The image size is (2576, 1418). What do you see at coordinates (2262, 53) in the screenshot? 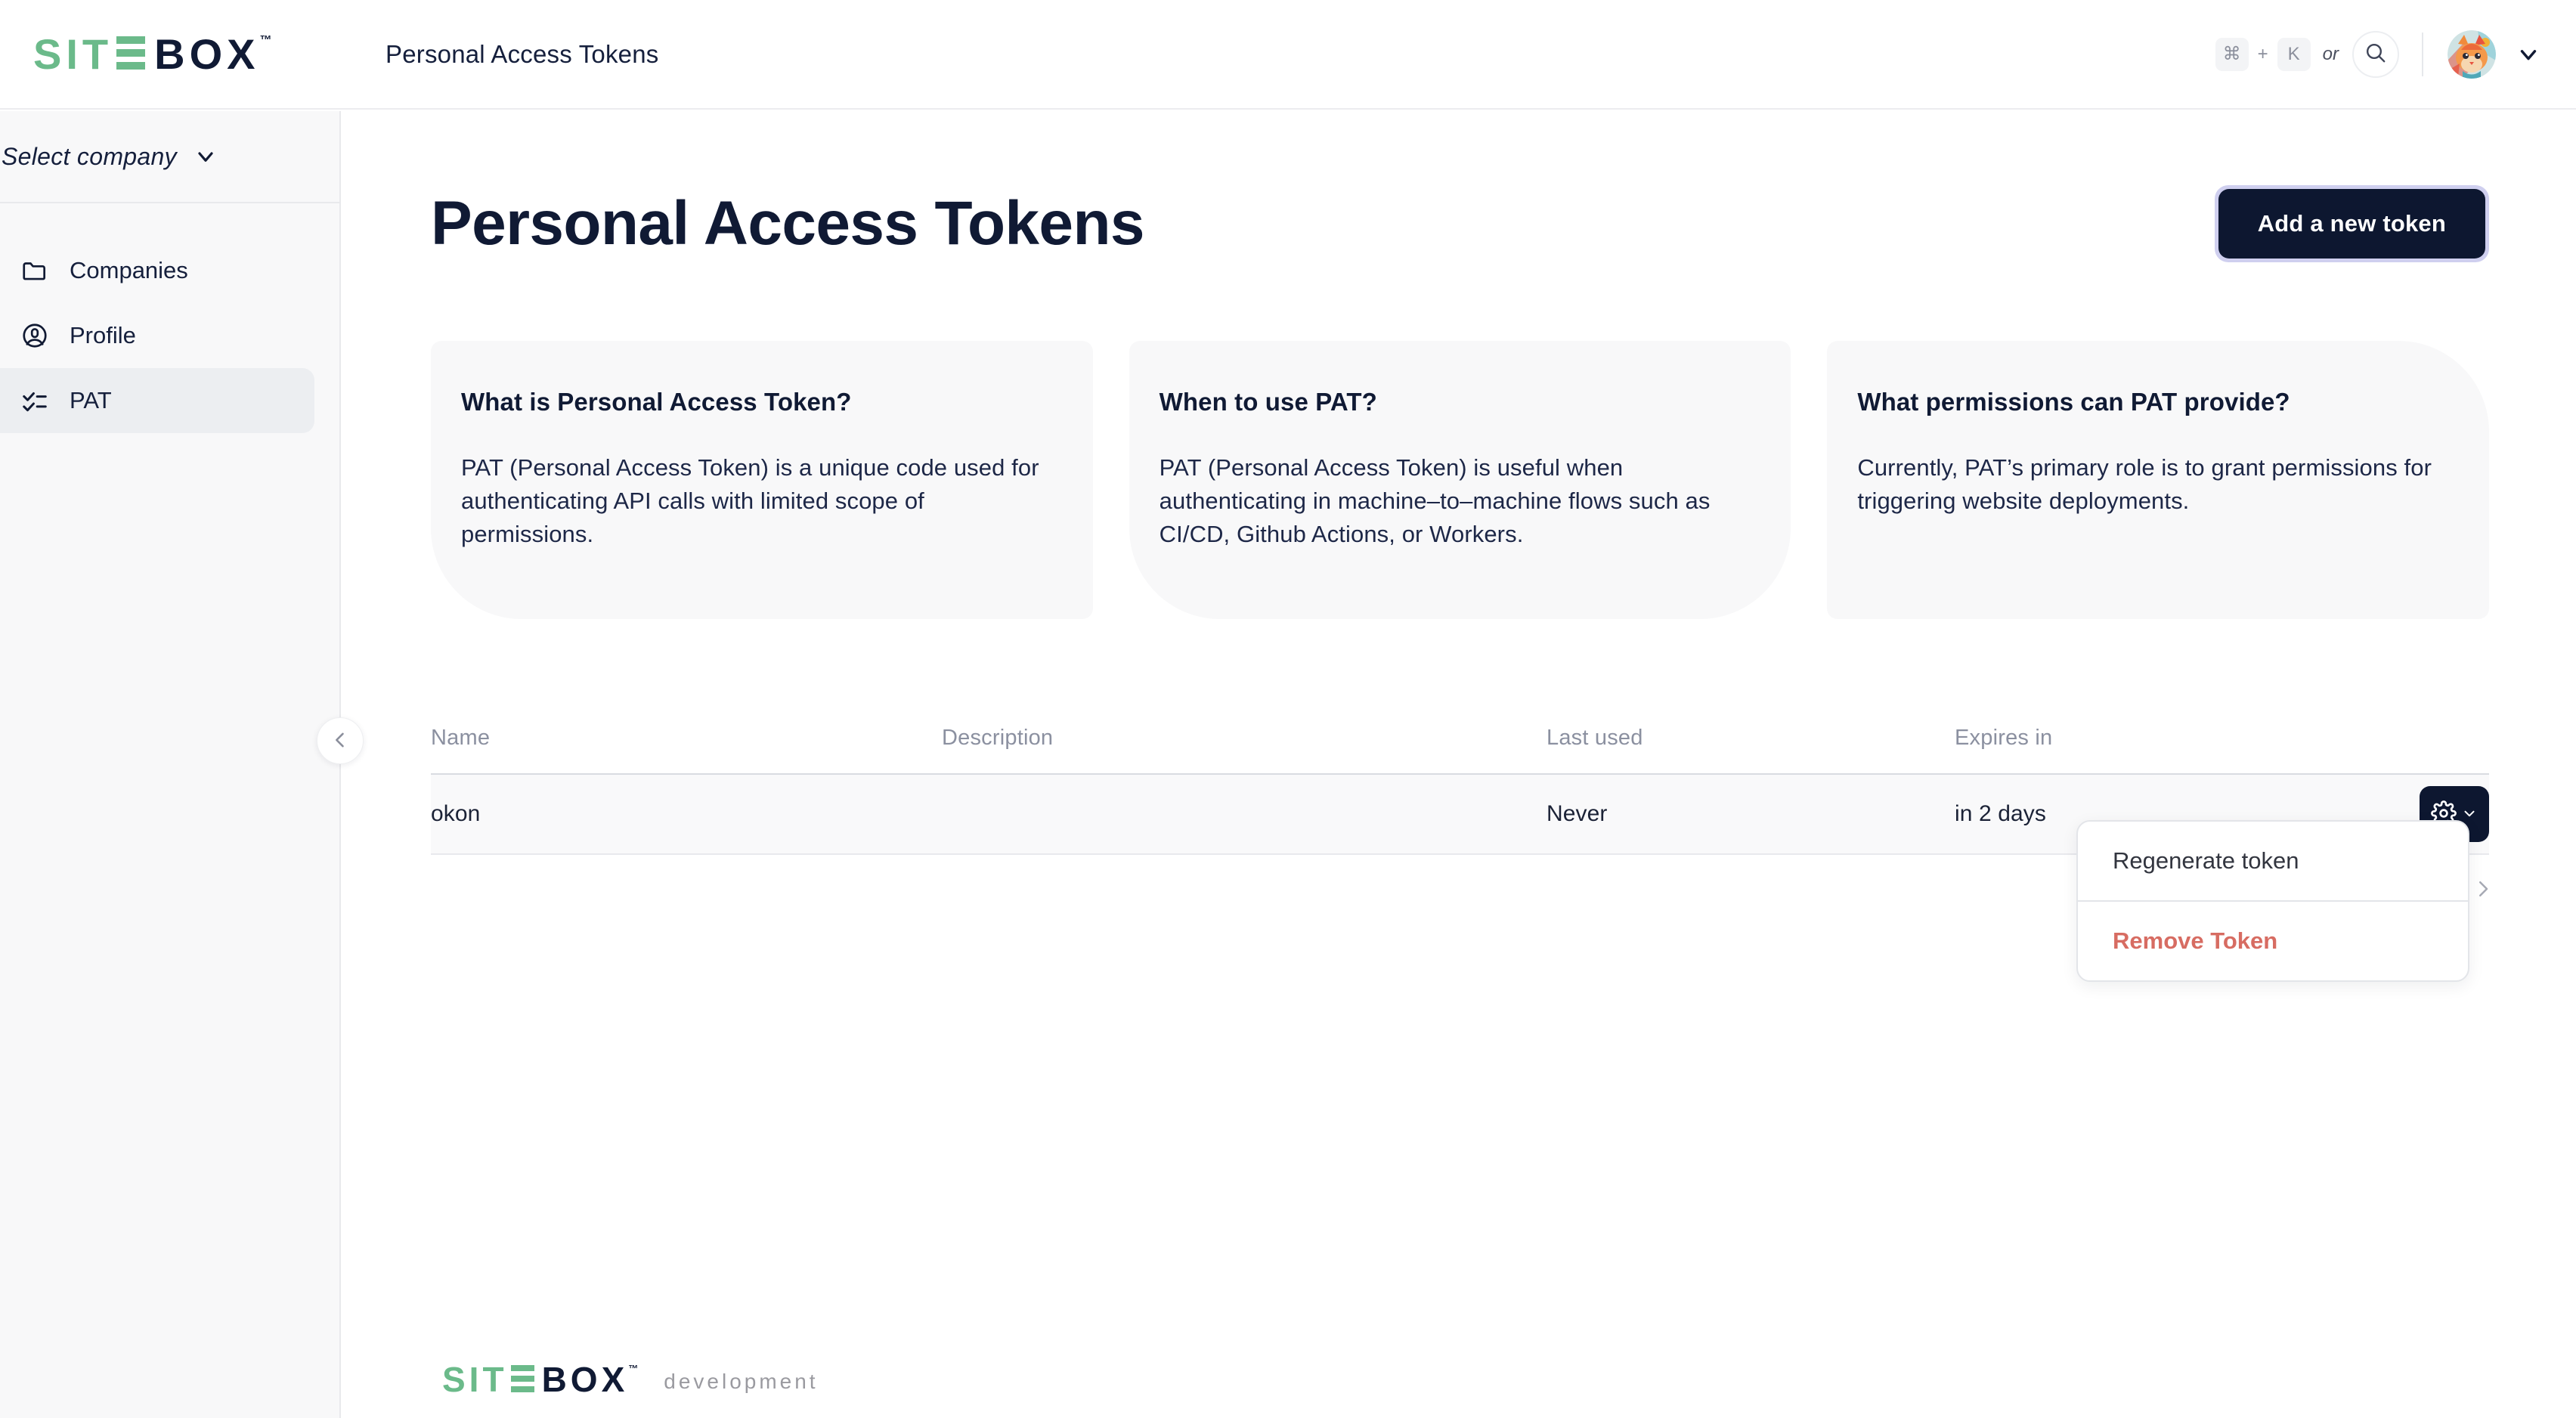
I see `shortcut-plus-sign: +` at bounding box center [2262, 53].